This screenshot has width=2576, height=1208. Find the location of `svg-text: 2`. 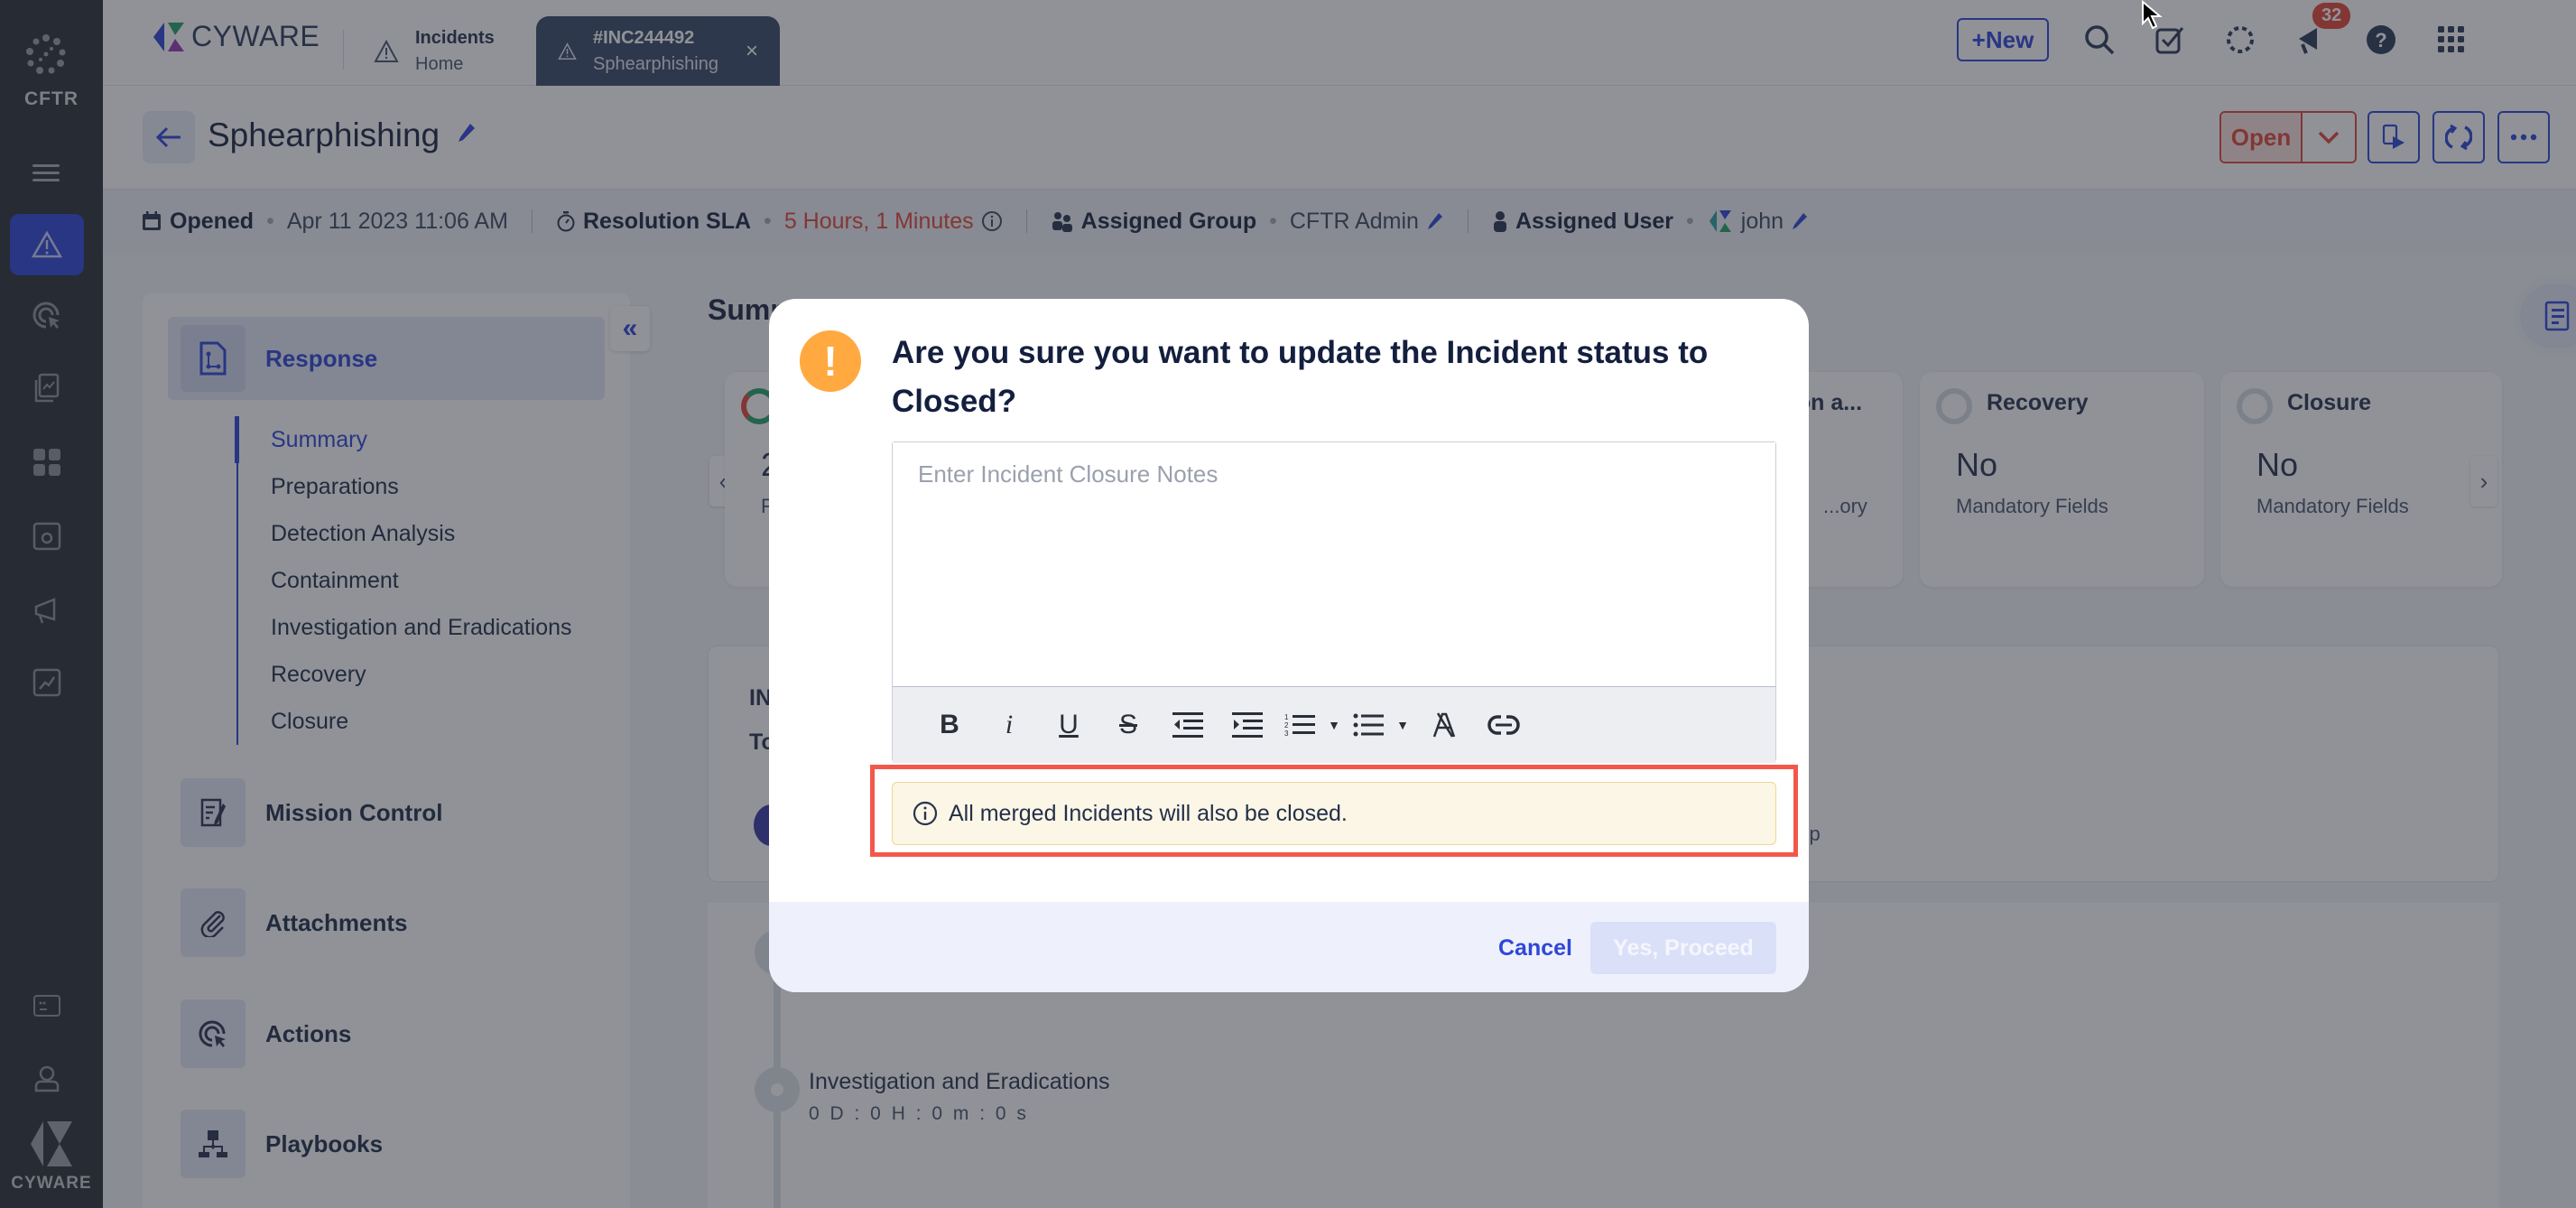

svg-text: 2 is located at coordinates (1286, 725).